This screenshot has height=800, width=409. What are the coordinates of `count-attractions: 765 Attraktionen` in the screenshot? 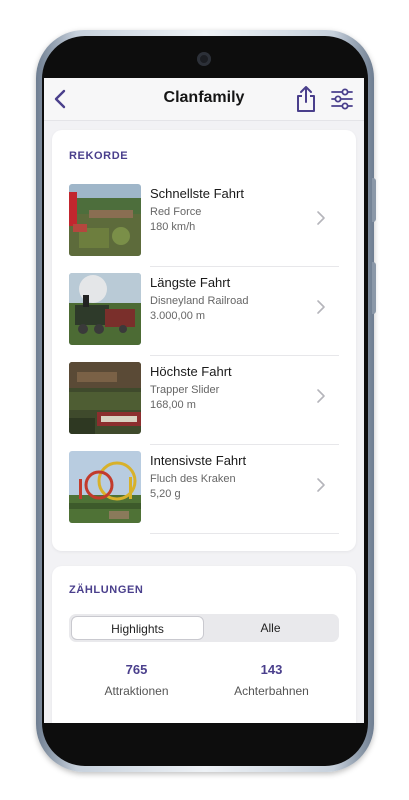 It's located at (136, 680).